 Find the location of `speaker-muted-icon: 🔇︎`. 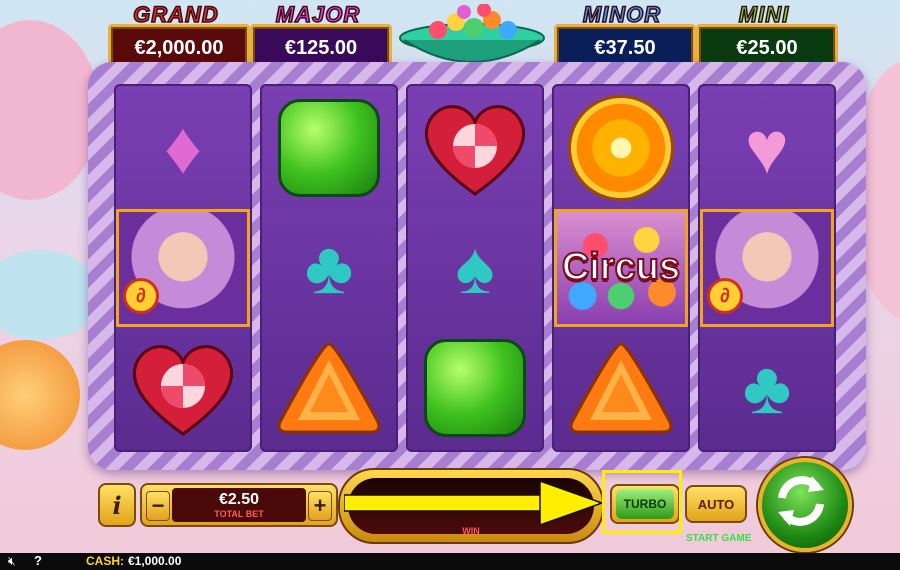

speaker-muted-icon: 🔇︎ is located at coordinates (12, 561).